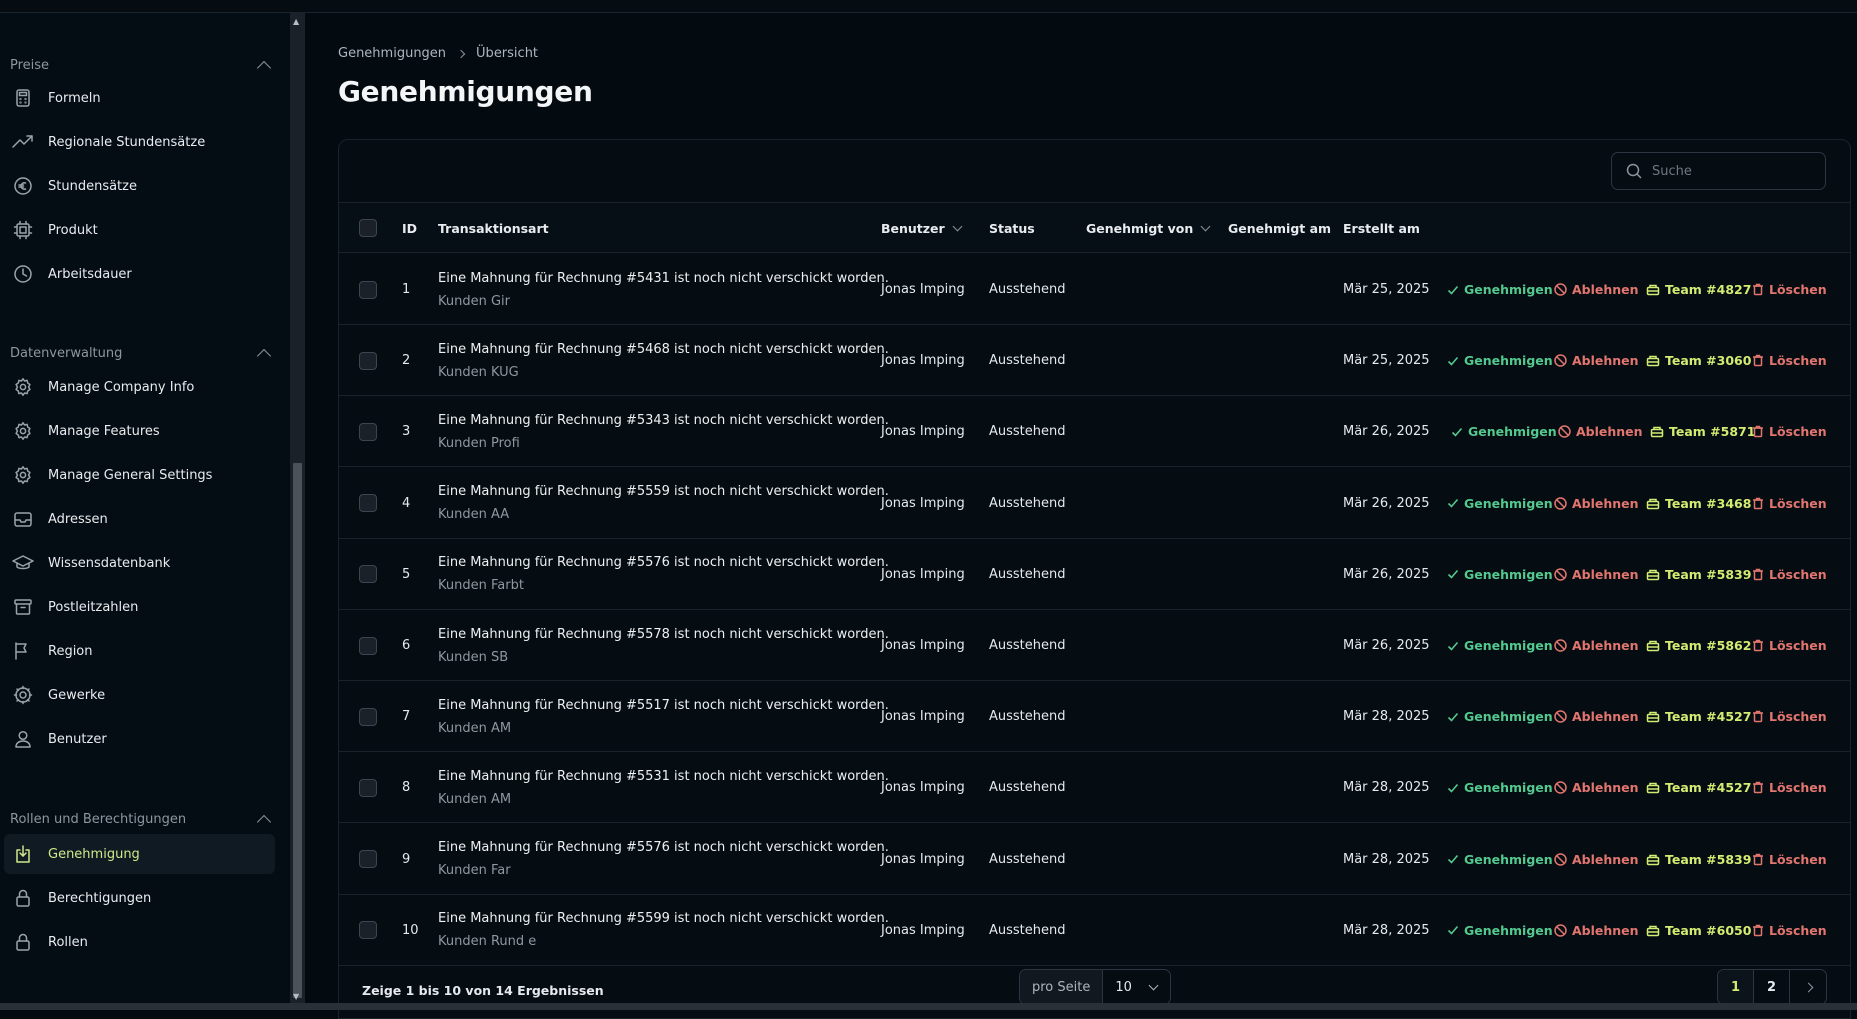  What do you see at coordinates (1698, 930) in the screenshot?
I see `team-link: Team #6050` at bounding box center [1698, 930].